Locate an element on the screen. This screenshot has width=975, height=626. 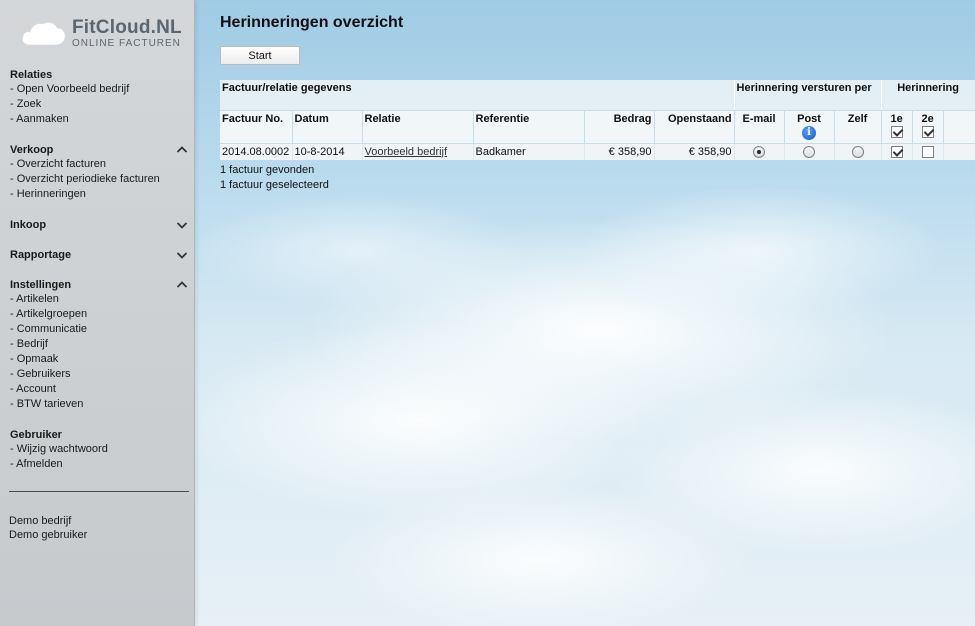
cell-outstanding: € 358,90 is located at coordinates (694, 151).